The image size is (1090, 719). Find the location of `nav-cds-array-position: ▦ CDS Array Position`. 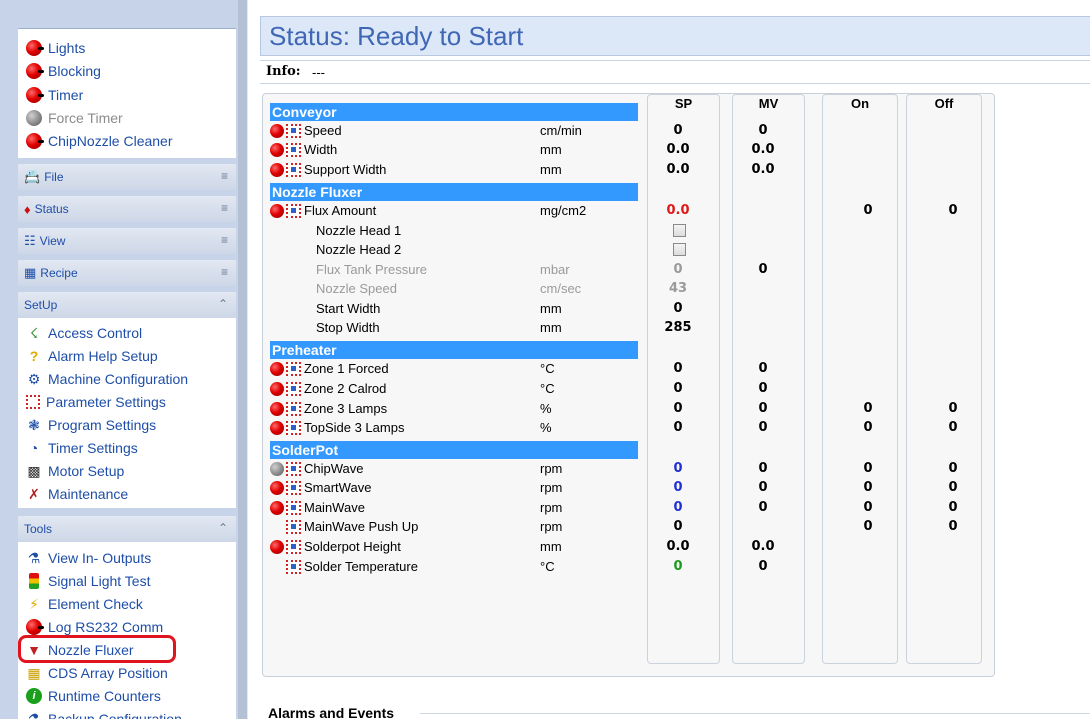

nav-cds-array-position: ▦ CDS Array Position is located at coordinates (96, 673).